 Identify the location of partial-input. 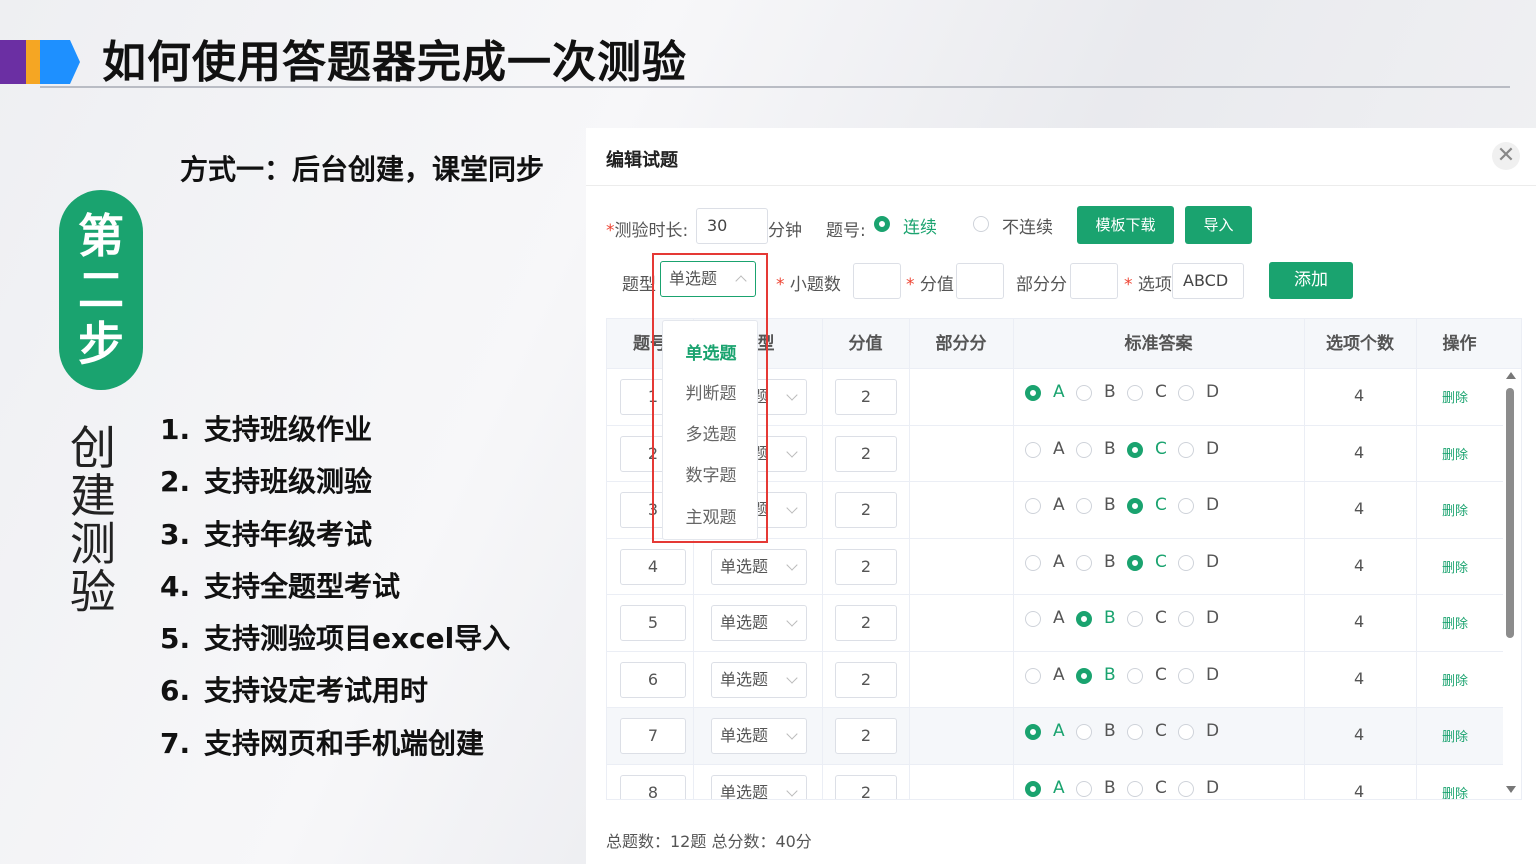
(1094, 281).